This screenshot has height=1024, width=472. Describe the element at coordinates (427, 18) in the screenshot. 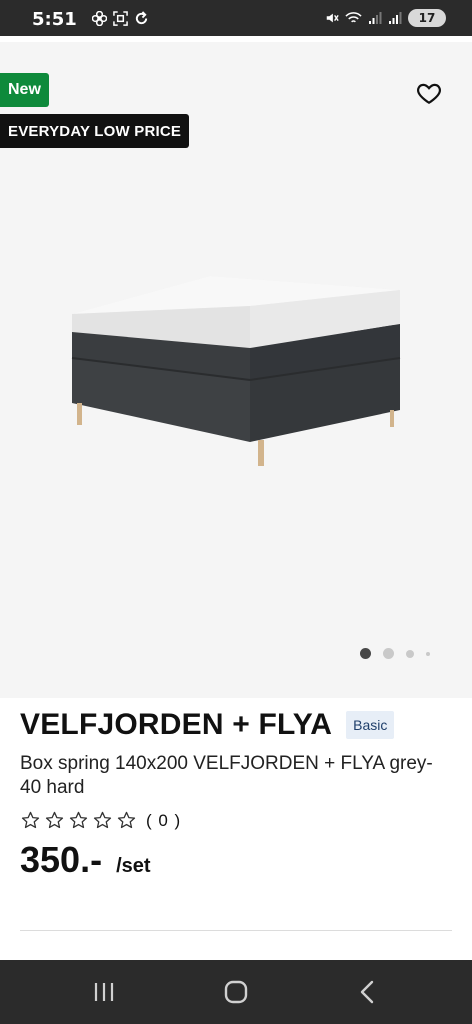

I see `battery-icon: 17` at that location.